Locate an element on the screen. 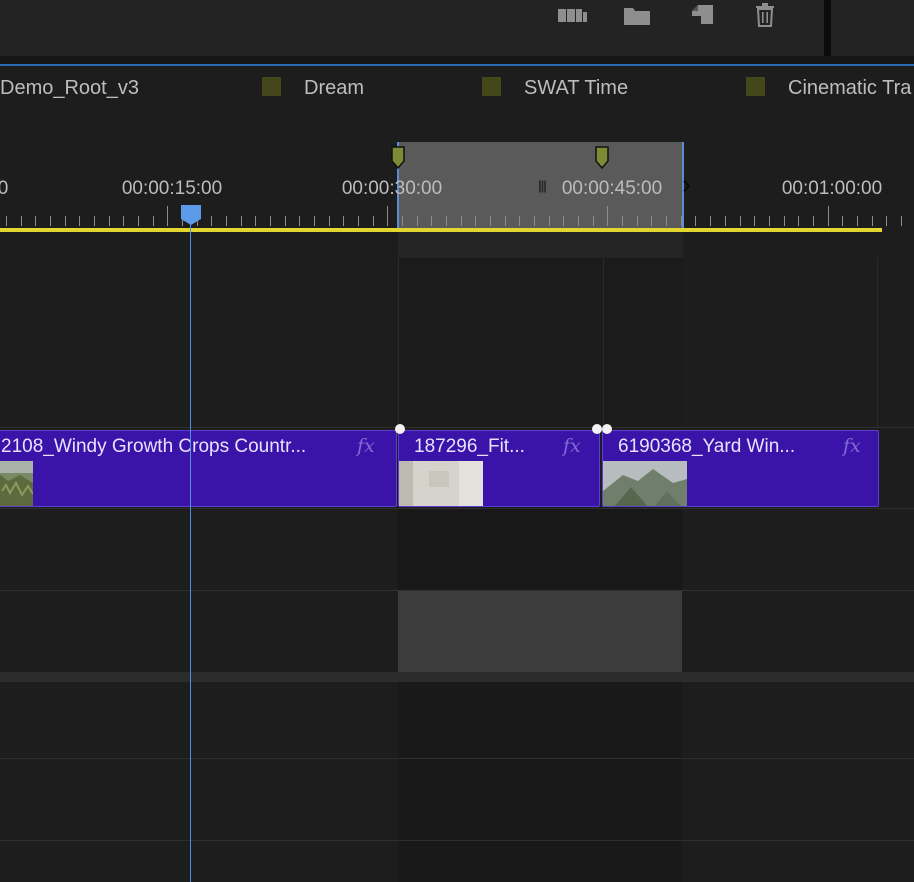 The image size is (914, 882). out-point-chevron-icon is located at coordinates (687, 186).